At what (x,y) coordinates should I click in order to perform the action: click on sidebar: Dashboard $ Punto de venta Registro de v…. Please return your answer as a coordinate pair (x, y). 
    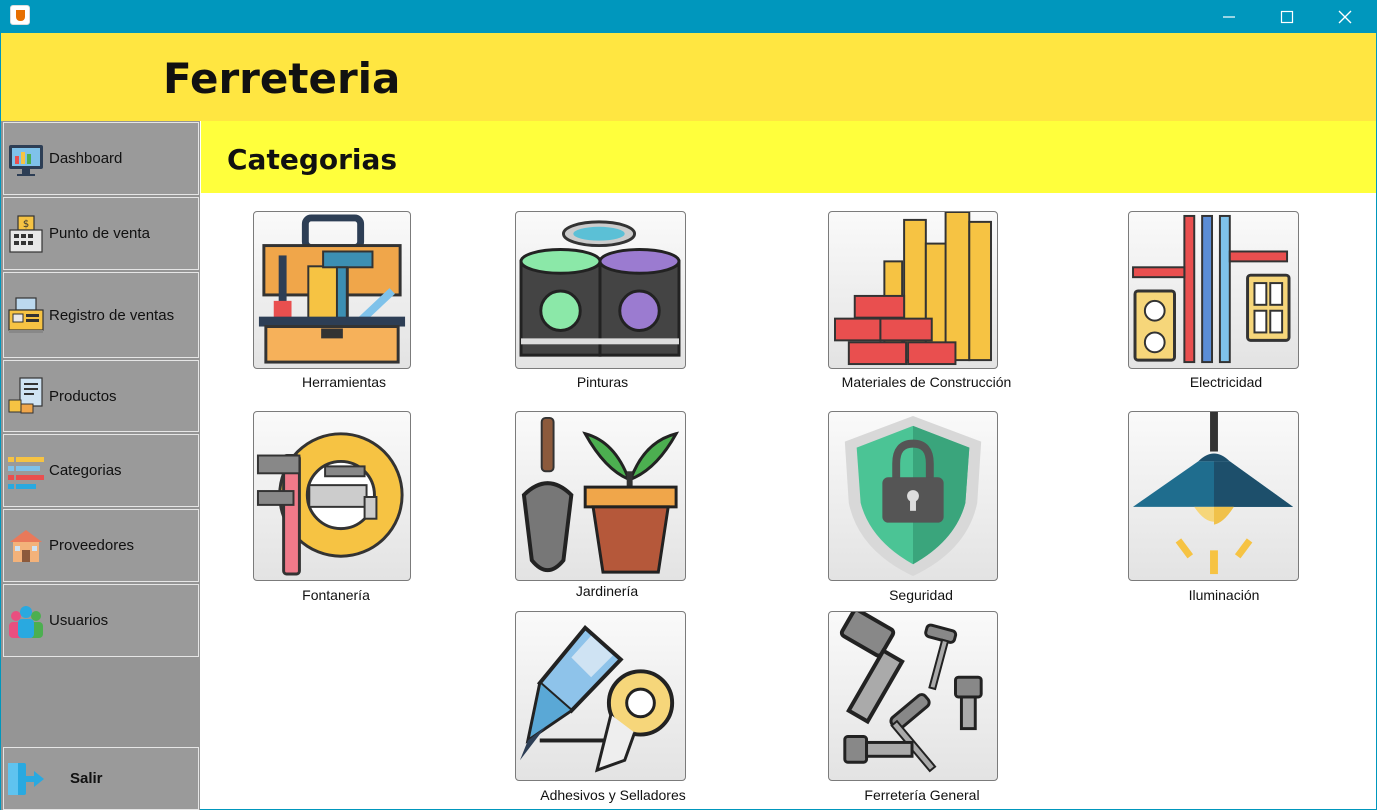
    Looking at the image, I should click on (100, 465).